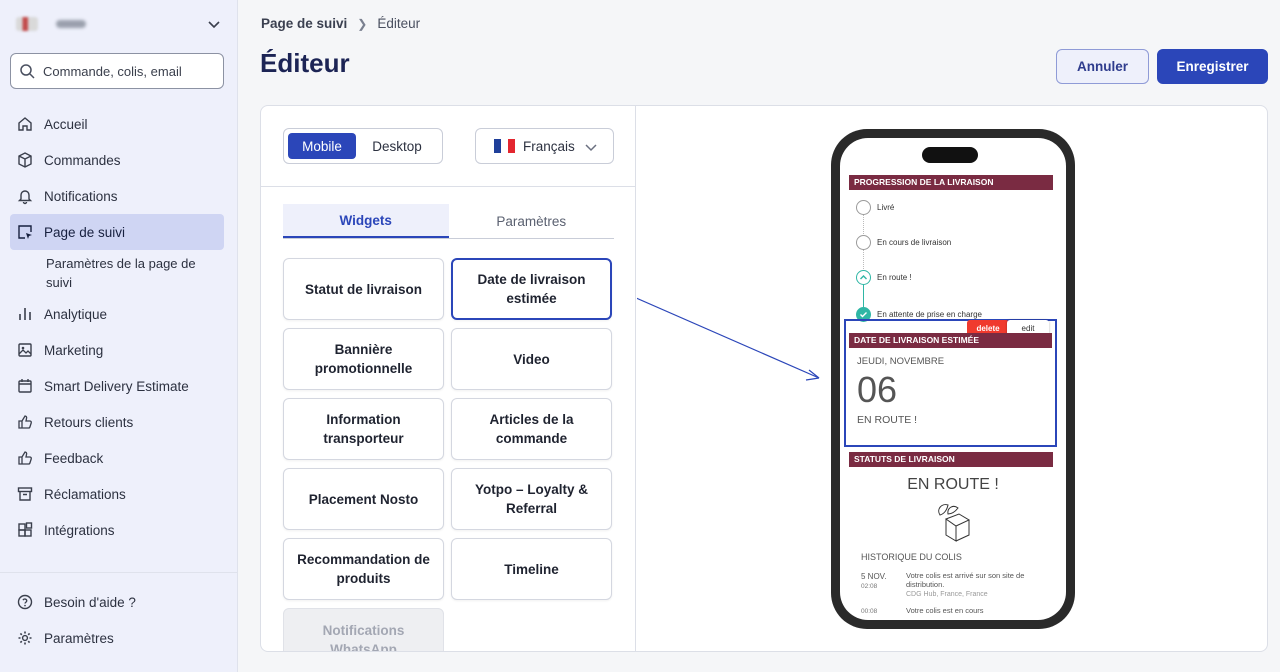 This screenshot has height=672, width=1280. What do you see at coordinates (71, 24) in the screenshot?
I see `workspace-name` at bounding box center [71, 24].